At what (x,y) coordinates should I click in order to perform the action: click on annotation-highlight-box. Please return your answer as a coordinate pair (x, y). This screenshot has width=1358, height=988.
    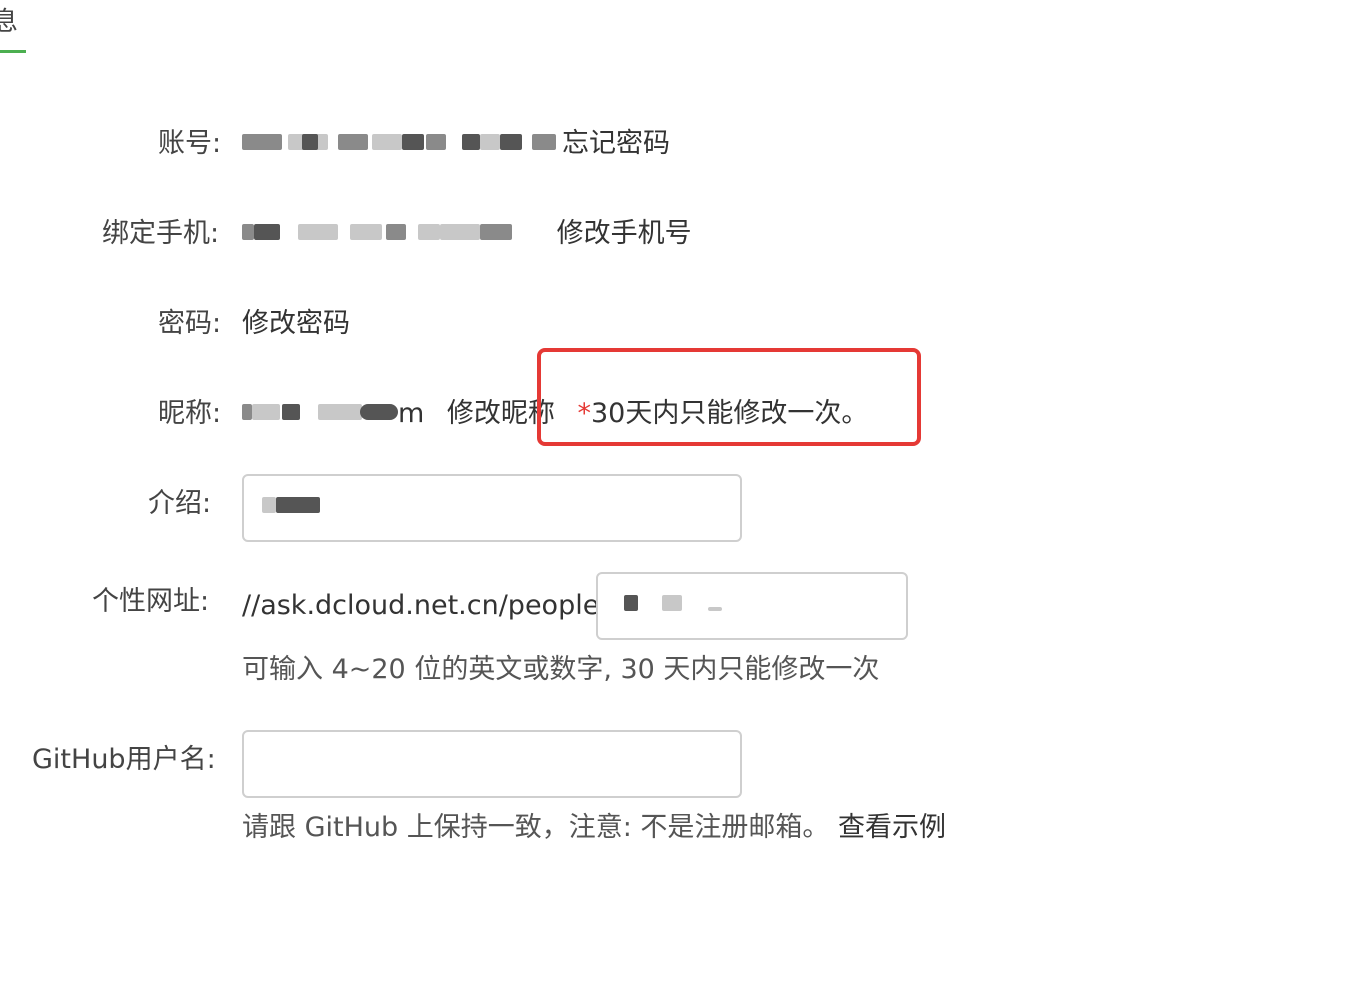
    Looking at the image, I should click on (729, 397).